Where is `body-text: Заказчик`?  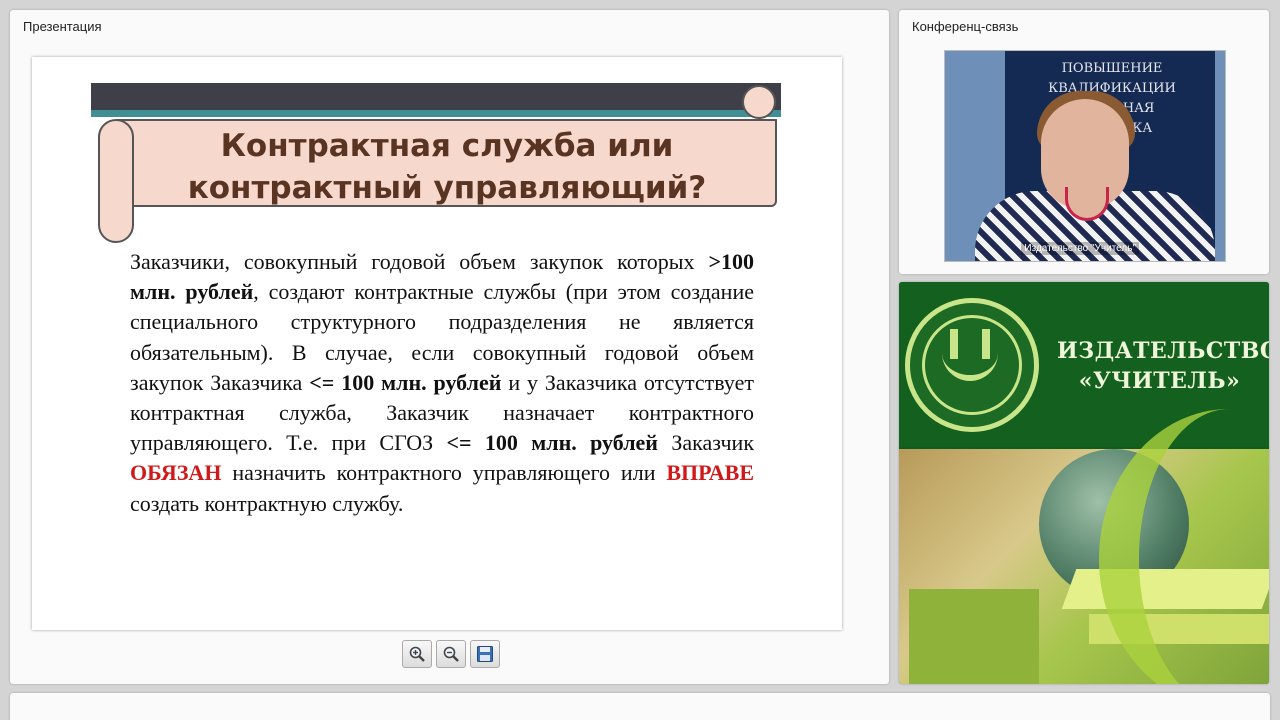
body-text: Заказчик is located at coordinates (706, 443).